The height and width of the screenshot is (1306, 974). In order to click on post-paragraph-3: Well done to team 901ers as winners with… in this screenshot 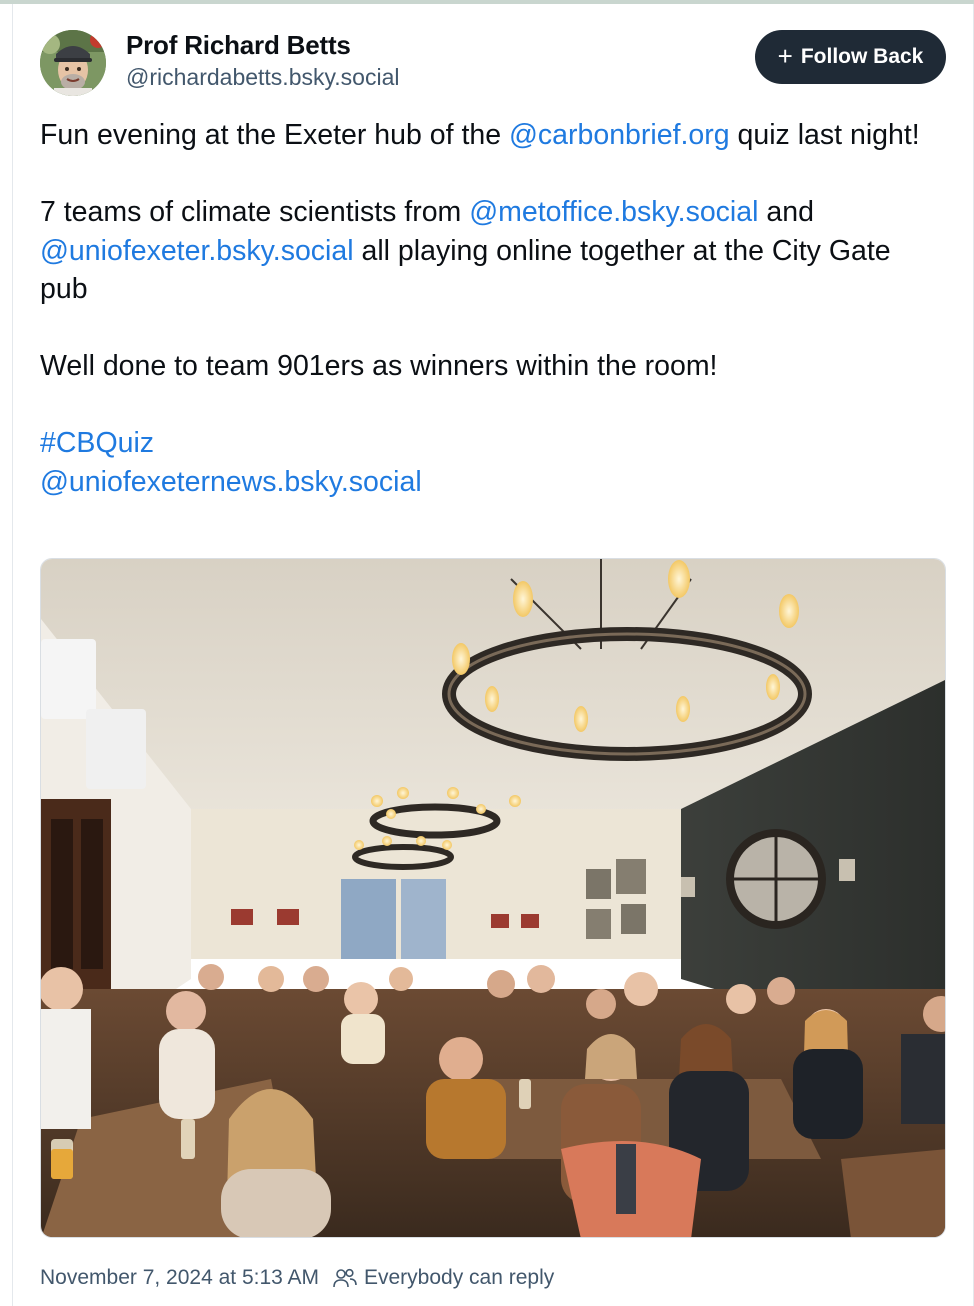, I will do `click(379, 366)`.